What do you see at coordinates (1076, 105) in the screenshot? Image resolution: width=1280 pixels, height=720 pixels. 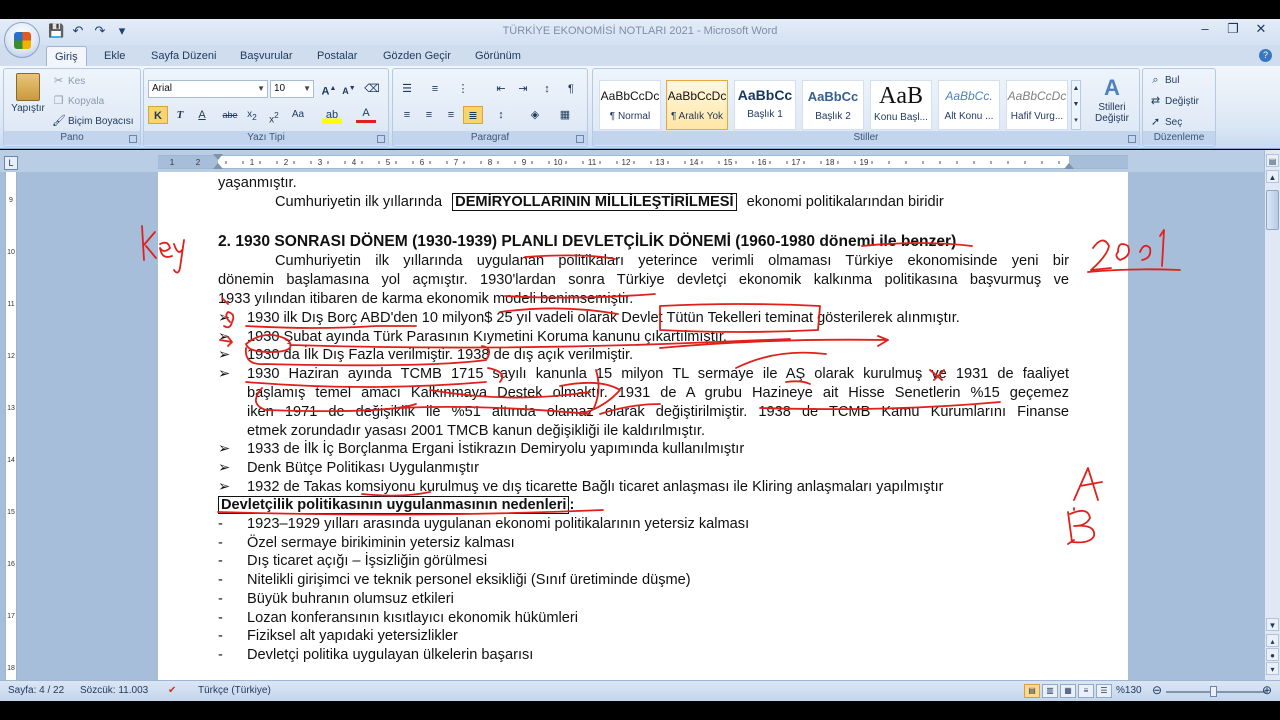 I see `styles-scroll-icon: ▲ ▼ ▾` at bounding box center [1076, 105].